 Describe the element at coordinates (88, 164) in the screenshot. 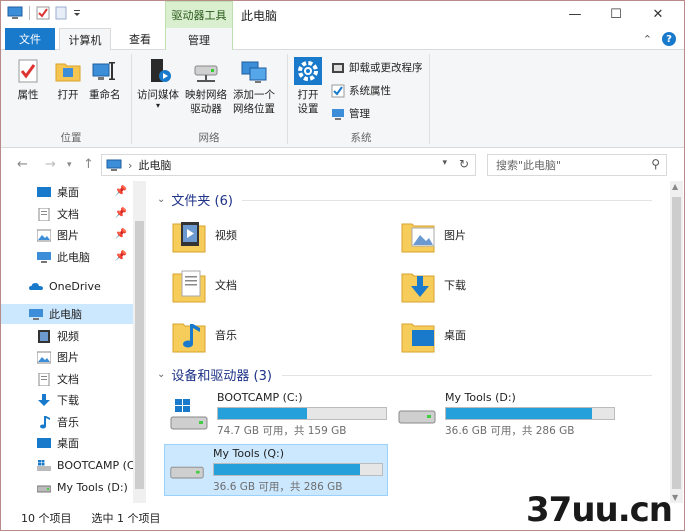

I see `up-arrow-icon: ↑` at that location.